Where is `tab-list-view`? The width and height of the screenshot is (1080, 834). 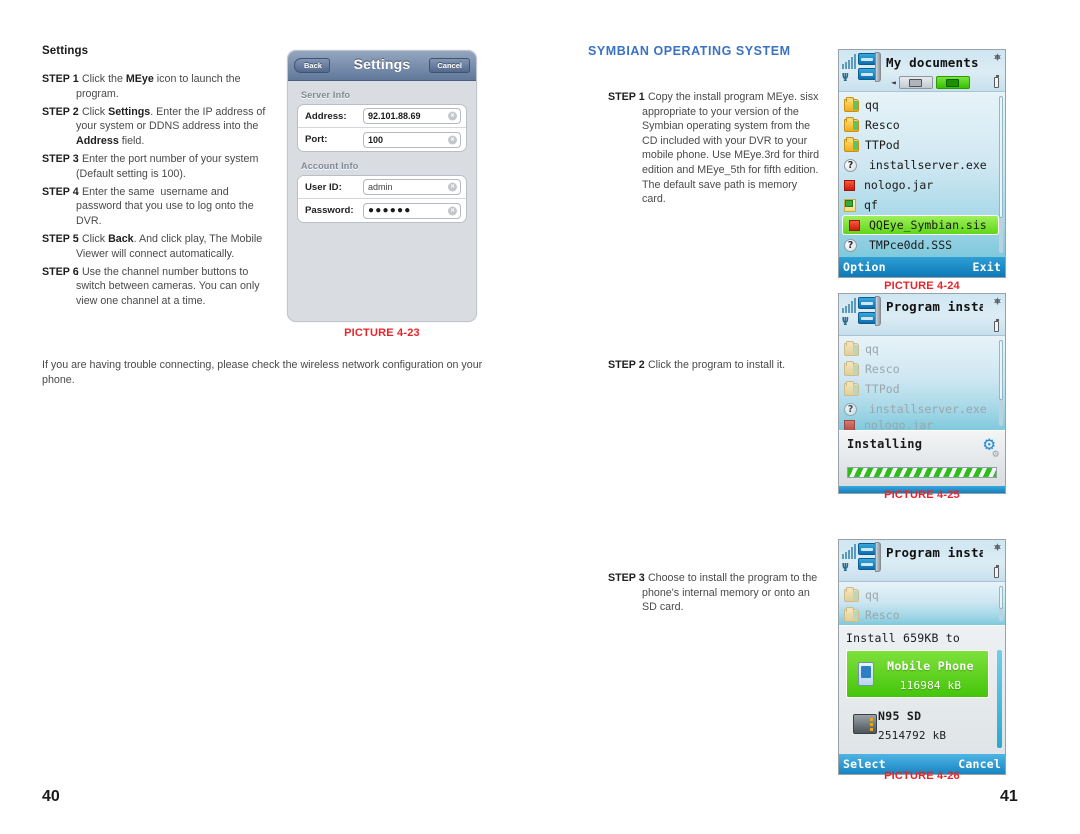
tab-list-view is located at coordinates (952, 82).